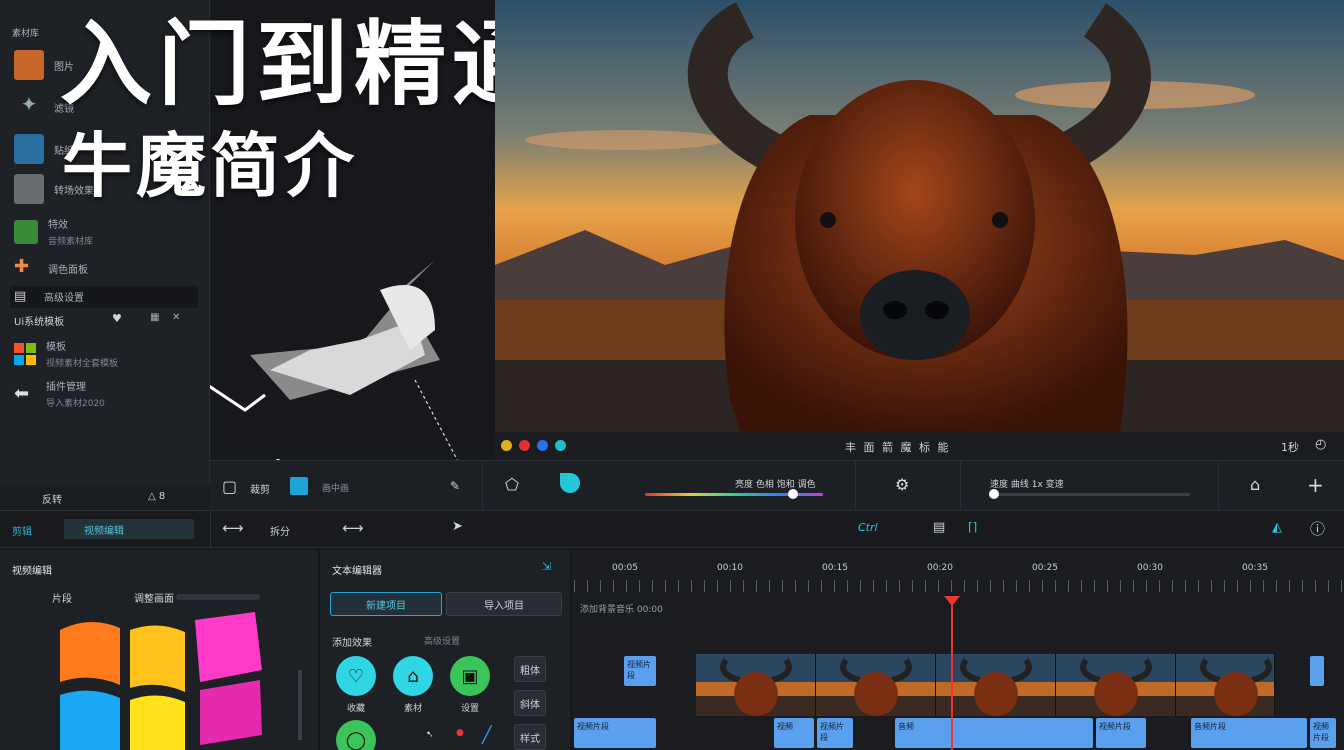 The image size is (1344, 750). I want to click on search-icon: ◯, so click(356, 735).